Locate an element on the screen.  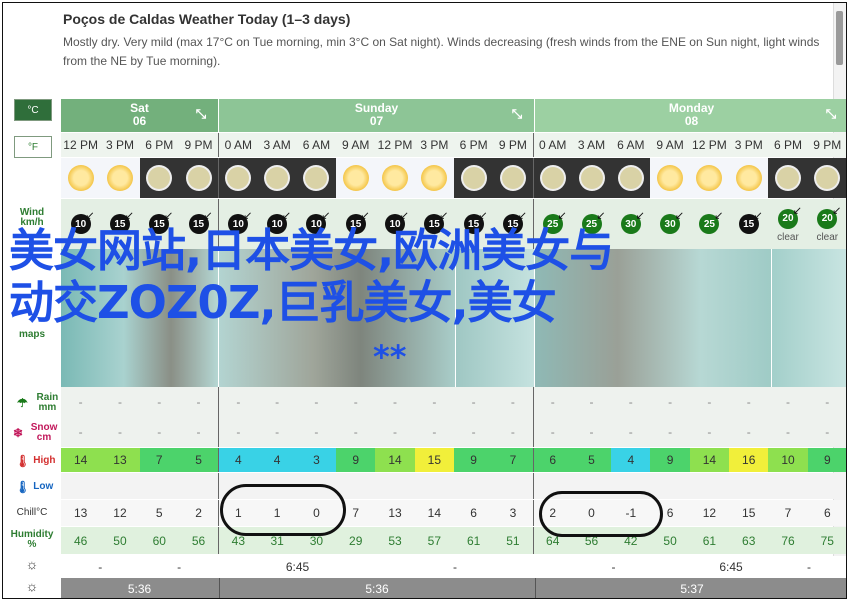
high-temp-cell: 9 is located at coordinates (670, 460).